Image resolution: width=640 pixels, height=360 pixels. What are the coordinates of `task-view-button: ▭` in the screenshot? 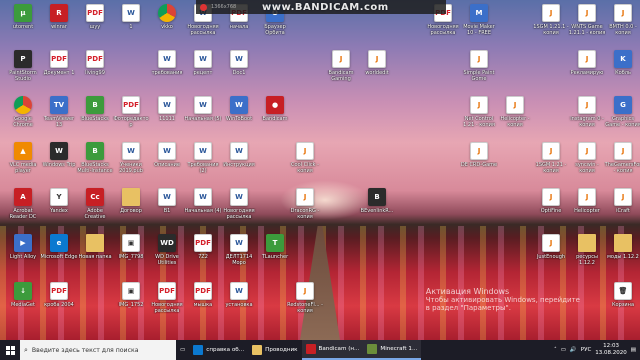 It's located at (182, 350).